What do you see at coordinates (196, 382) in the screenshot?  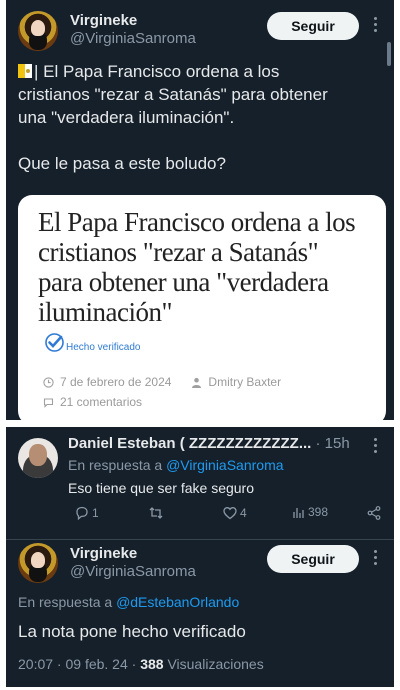 I see `user-icon` at bounding box center [196, 382].